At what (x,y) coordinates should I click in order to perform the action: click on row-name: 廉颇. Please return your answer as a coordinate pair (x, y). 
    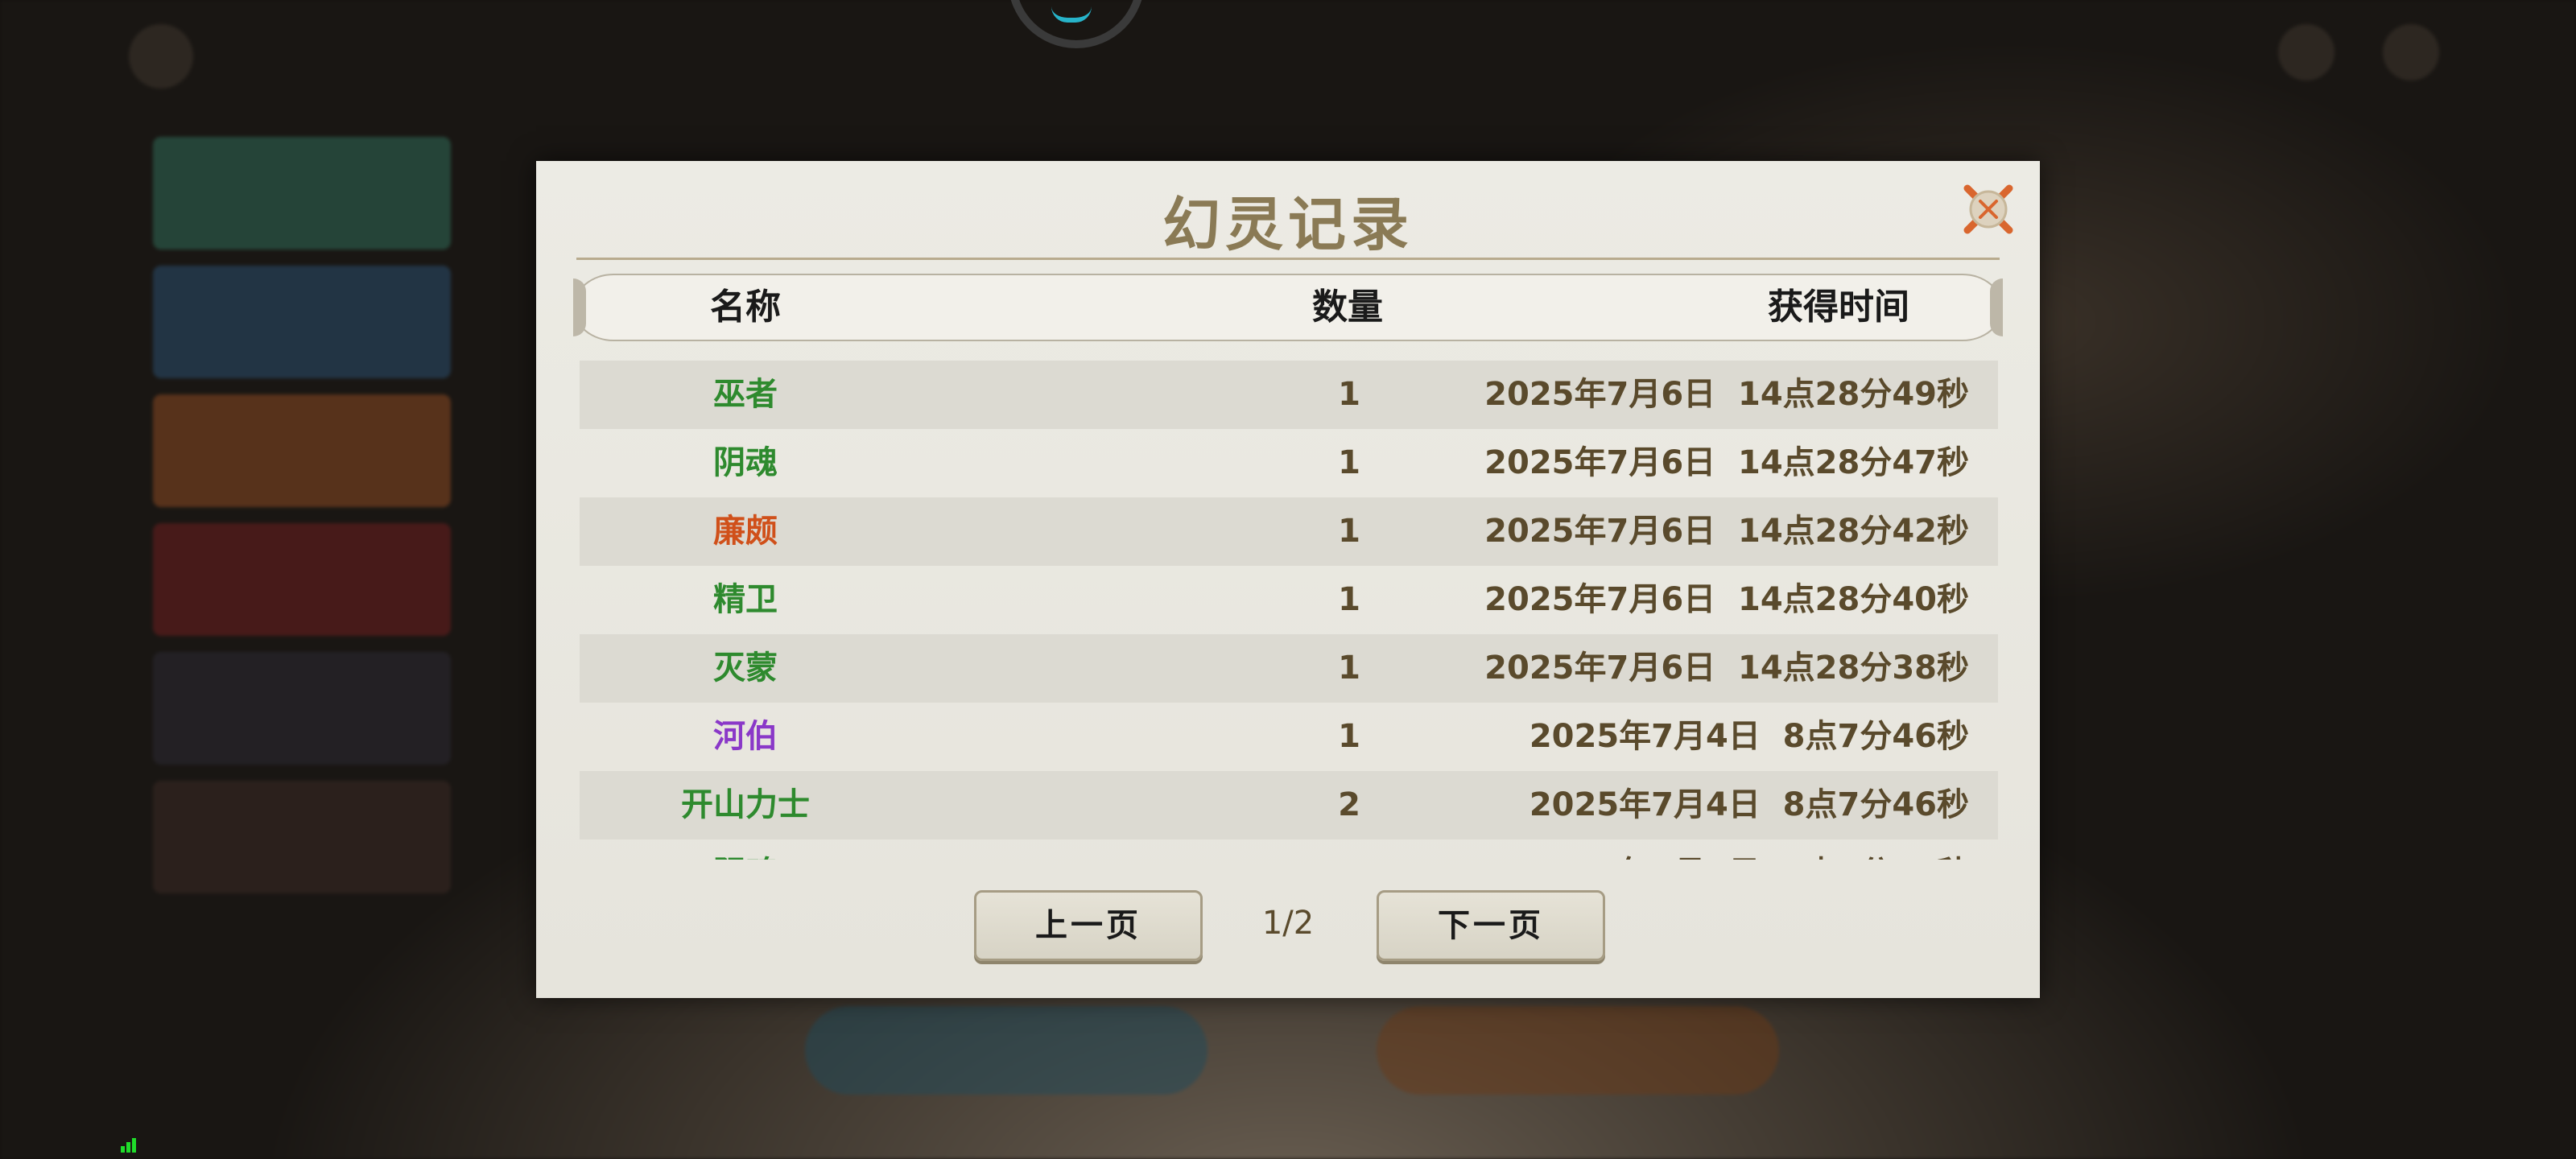
    Looking at the image, I should click on (745, 531).